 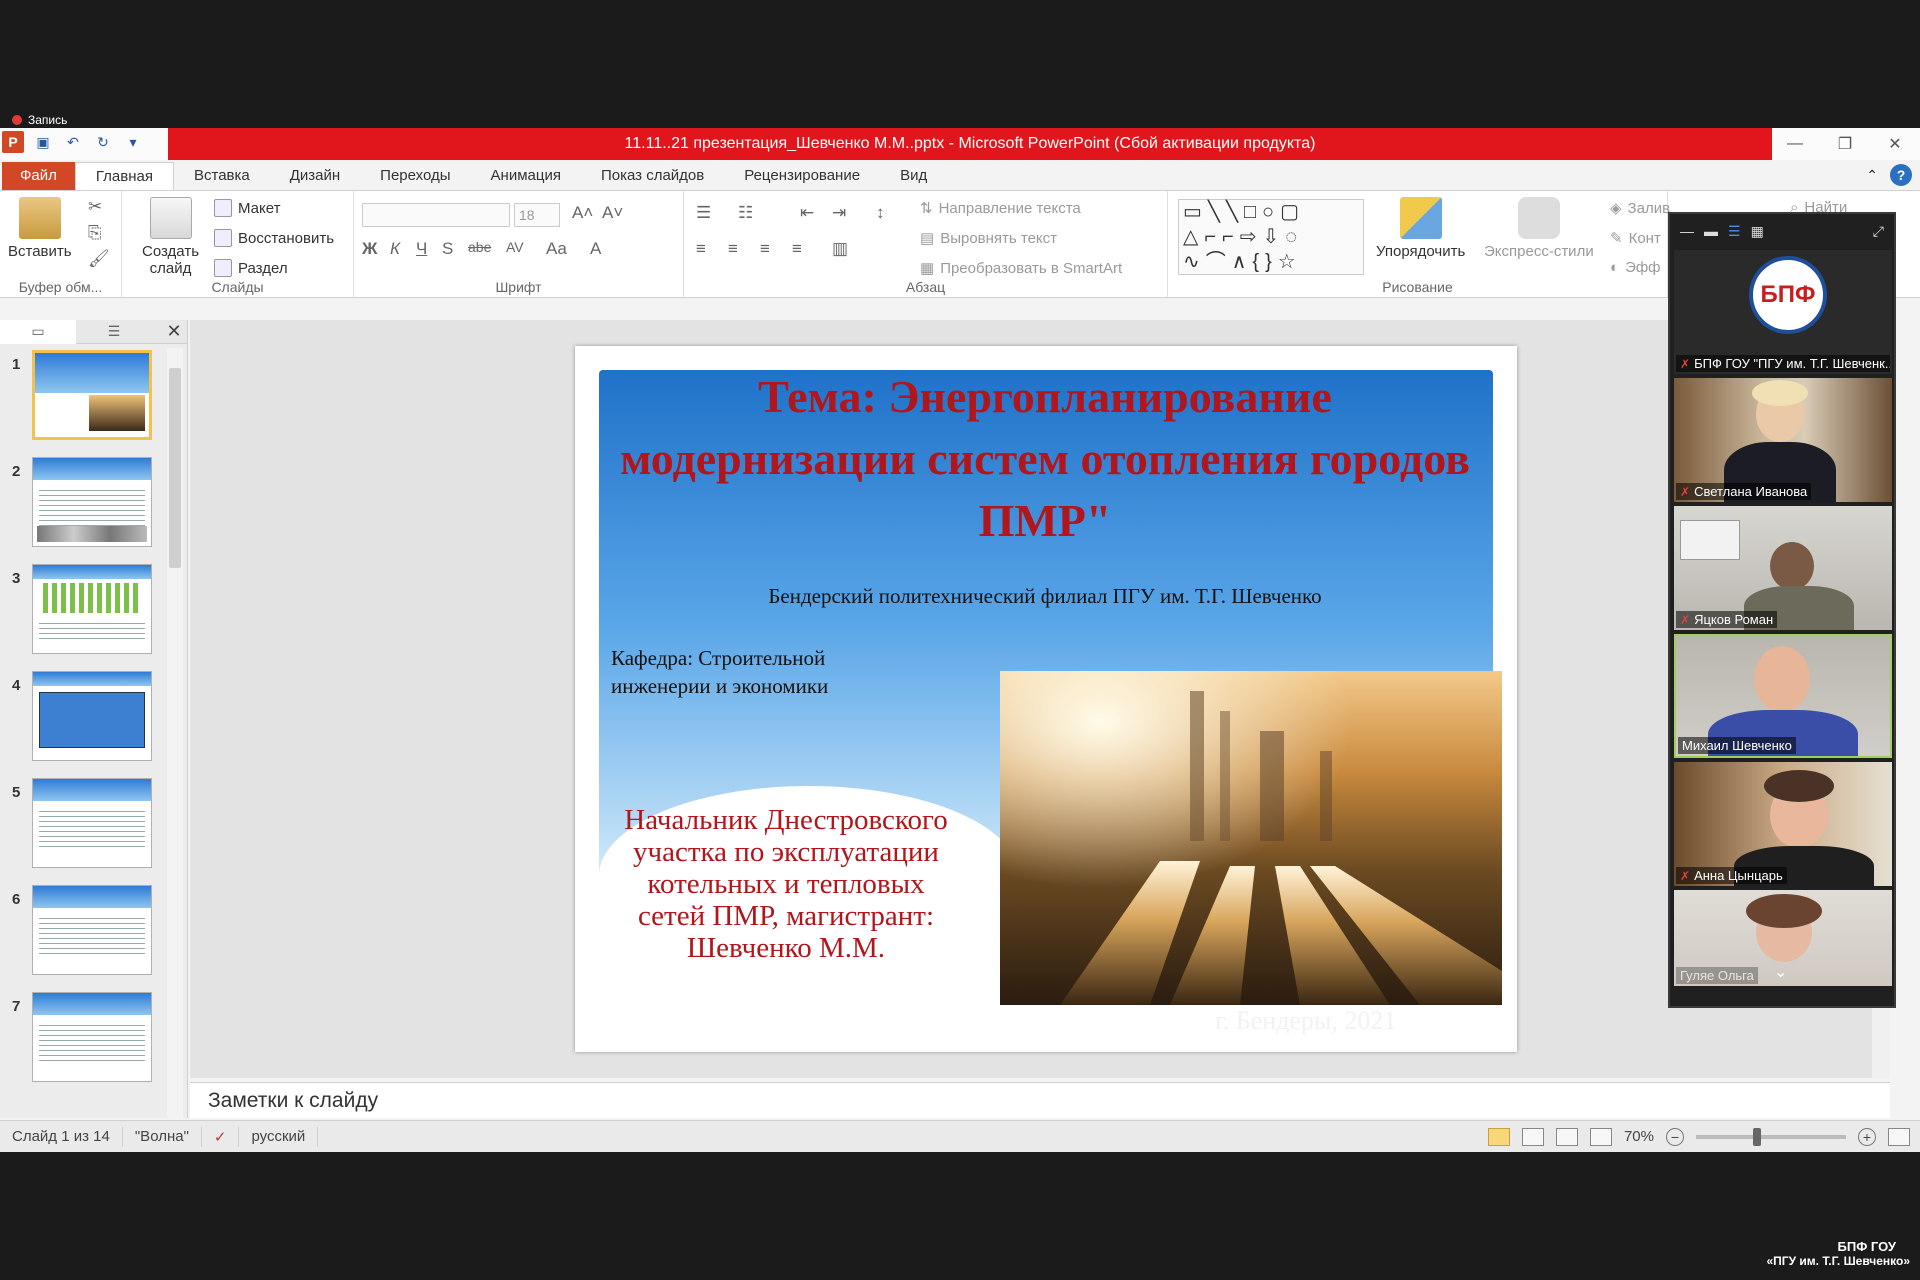 I want to click on align-right-icon: ≡, so click(x=765, y=249).